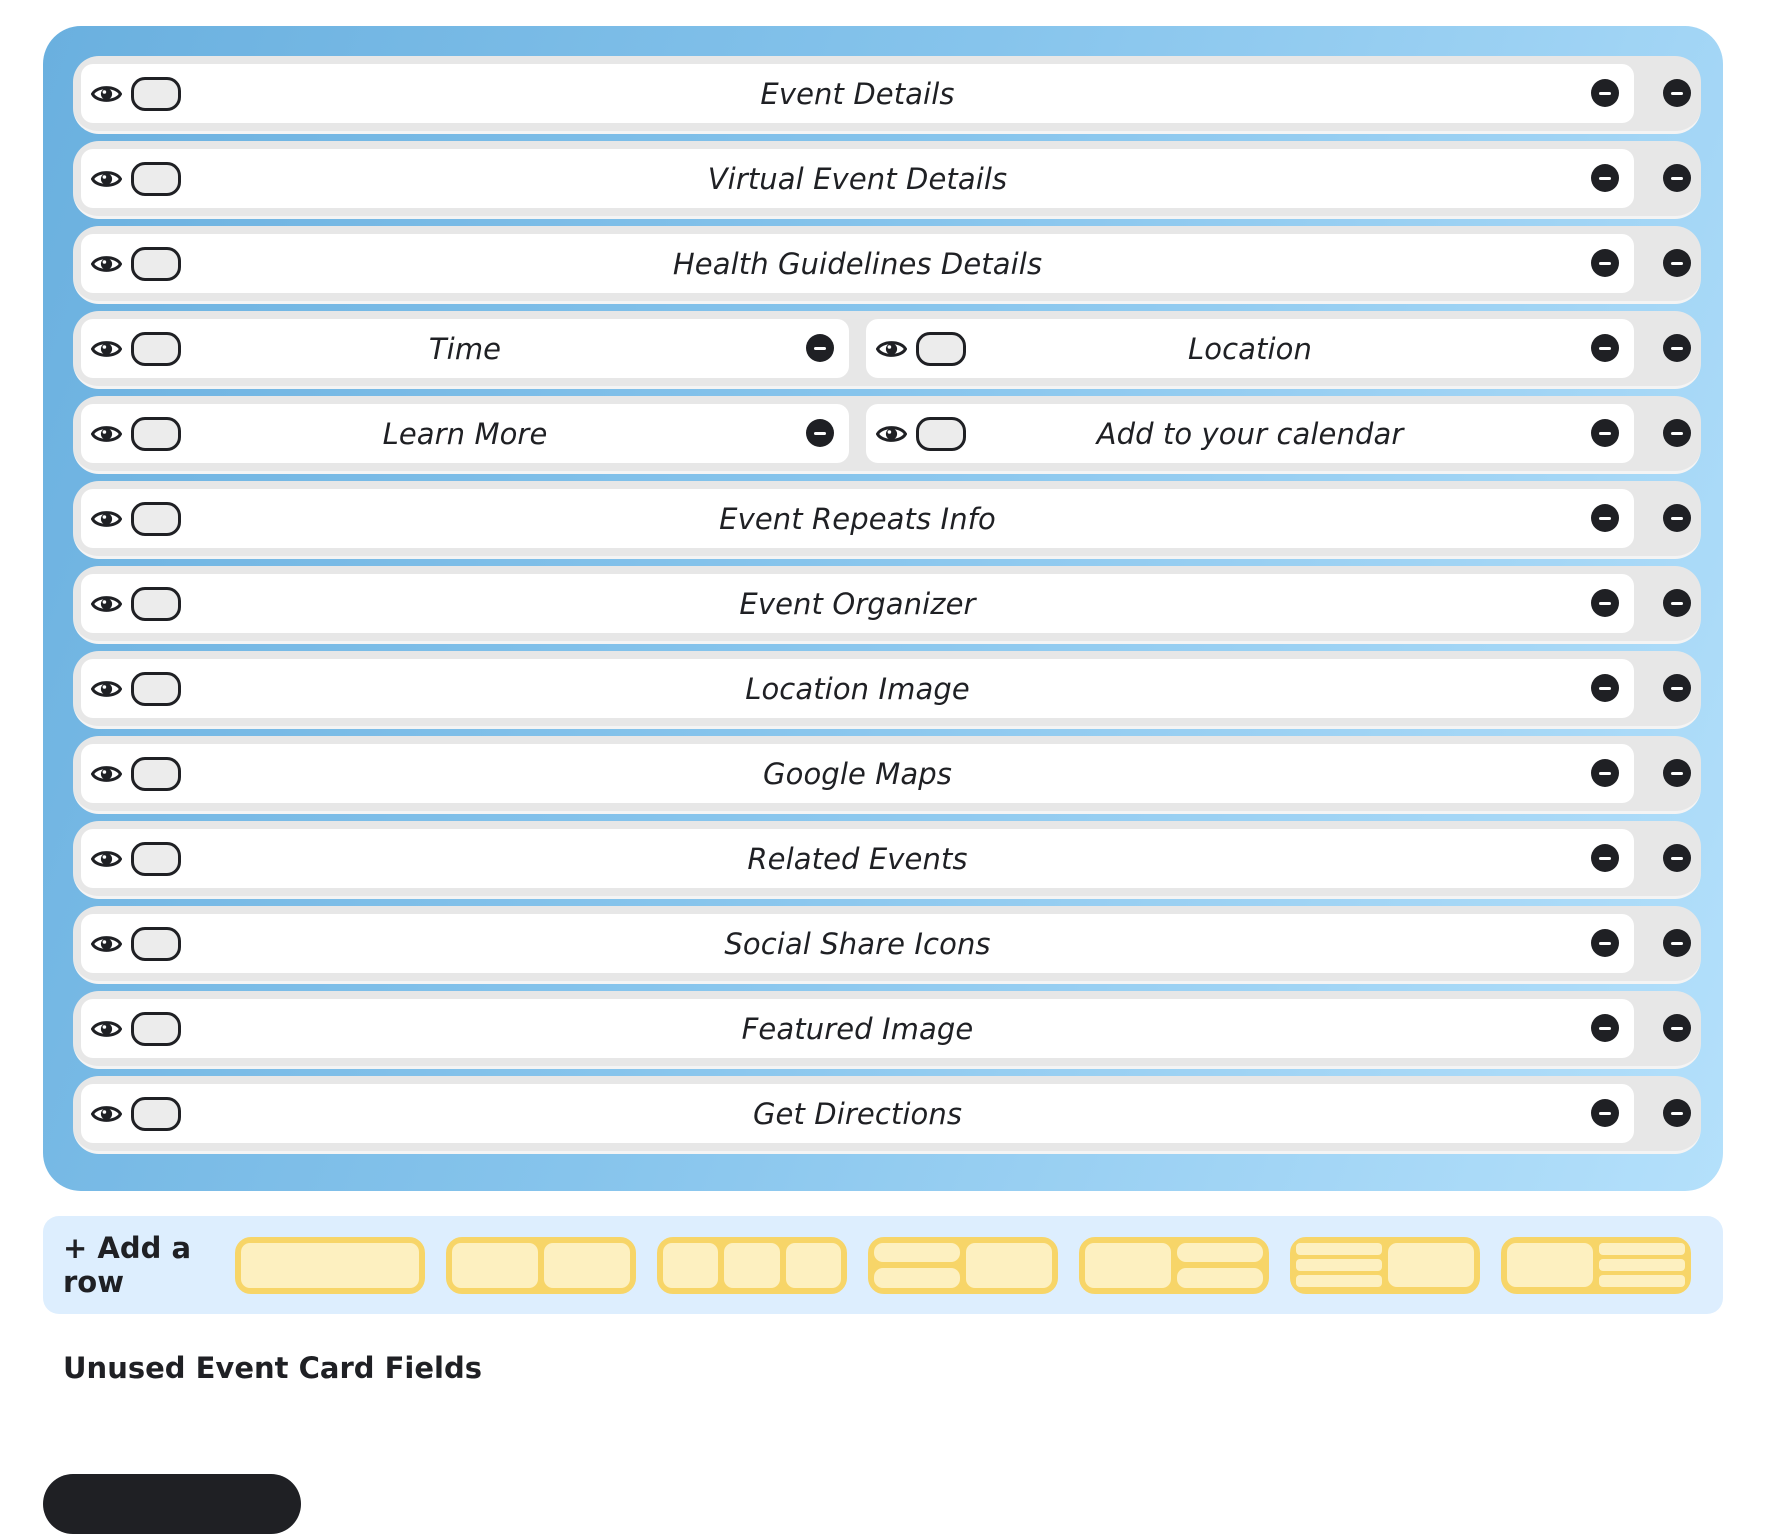 The image size is (1772, 1534). I want to click on field-cell: Time, so click(465, 348).